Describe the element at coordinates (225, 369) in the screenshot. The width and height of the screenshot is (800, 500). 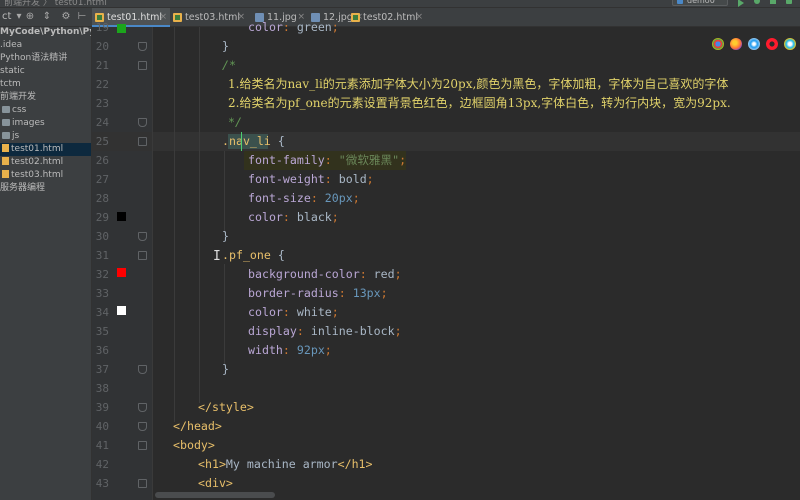
I see `code-line-37: }` at that location.